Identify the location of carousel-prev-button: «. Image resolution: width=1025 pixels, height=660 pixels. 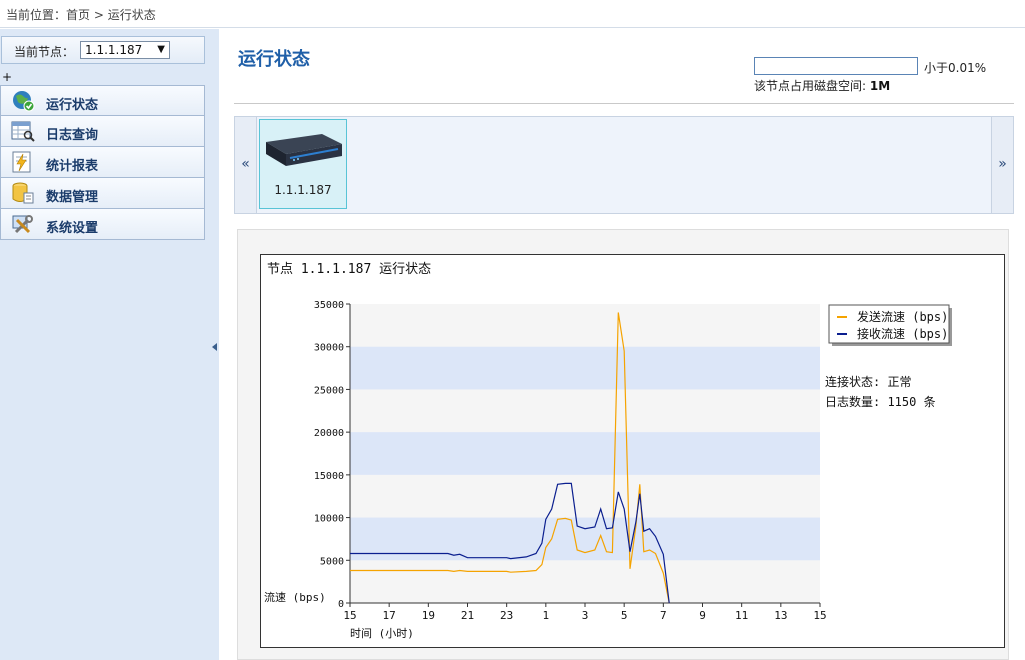
(246, 165).